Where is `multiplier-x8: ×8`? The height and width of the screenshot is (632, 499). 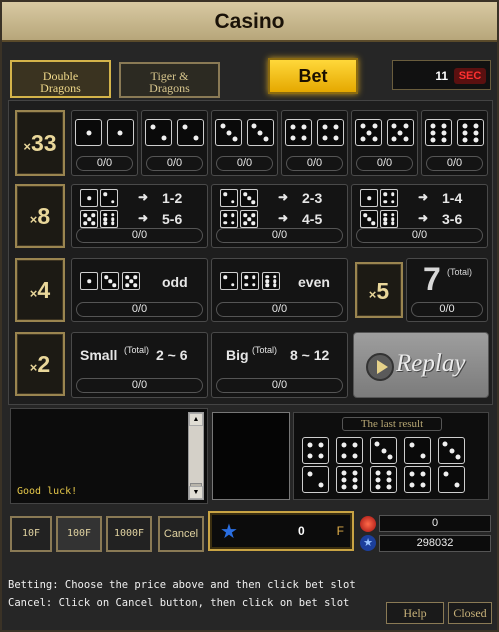 multiplier-x8: ×8 is located at coordinates (40, 216).